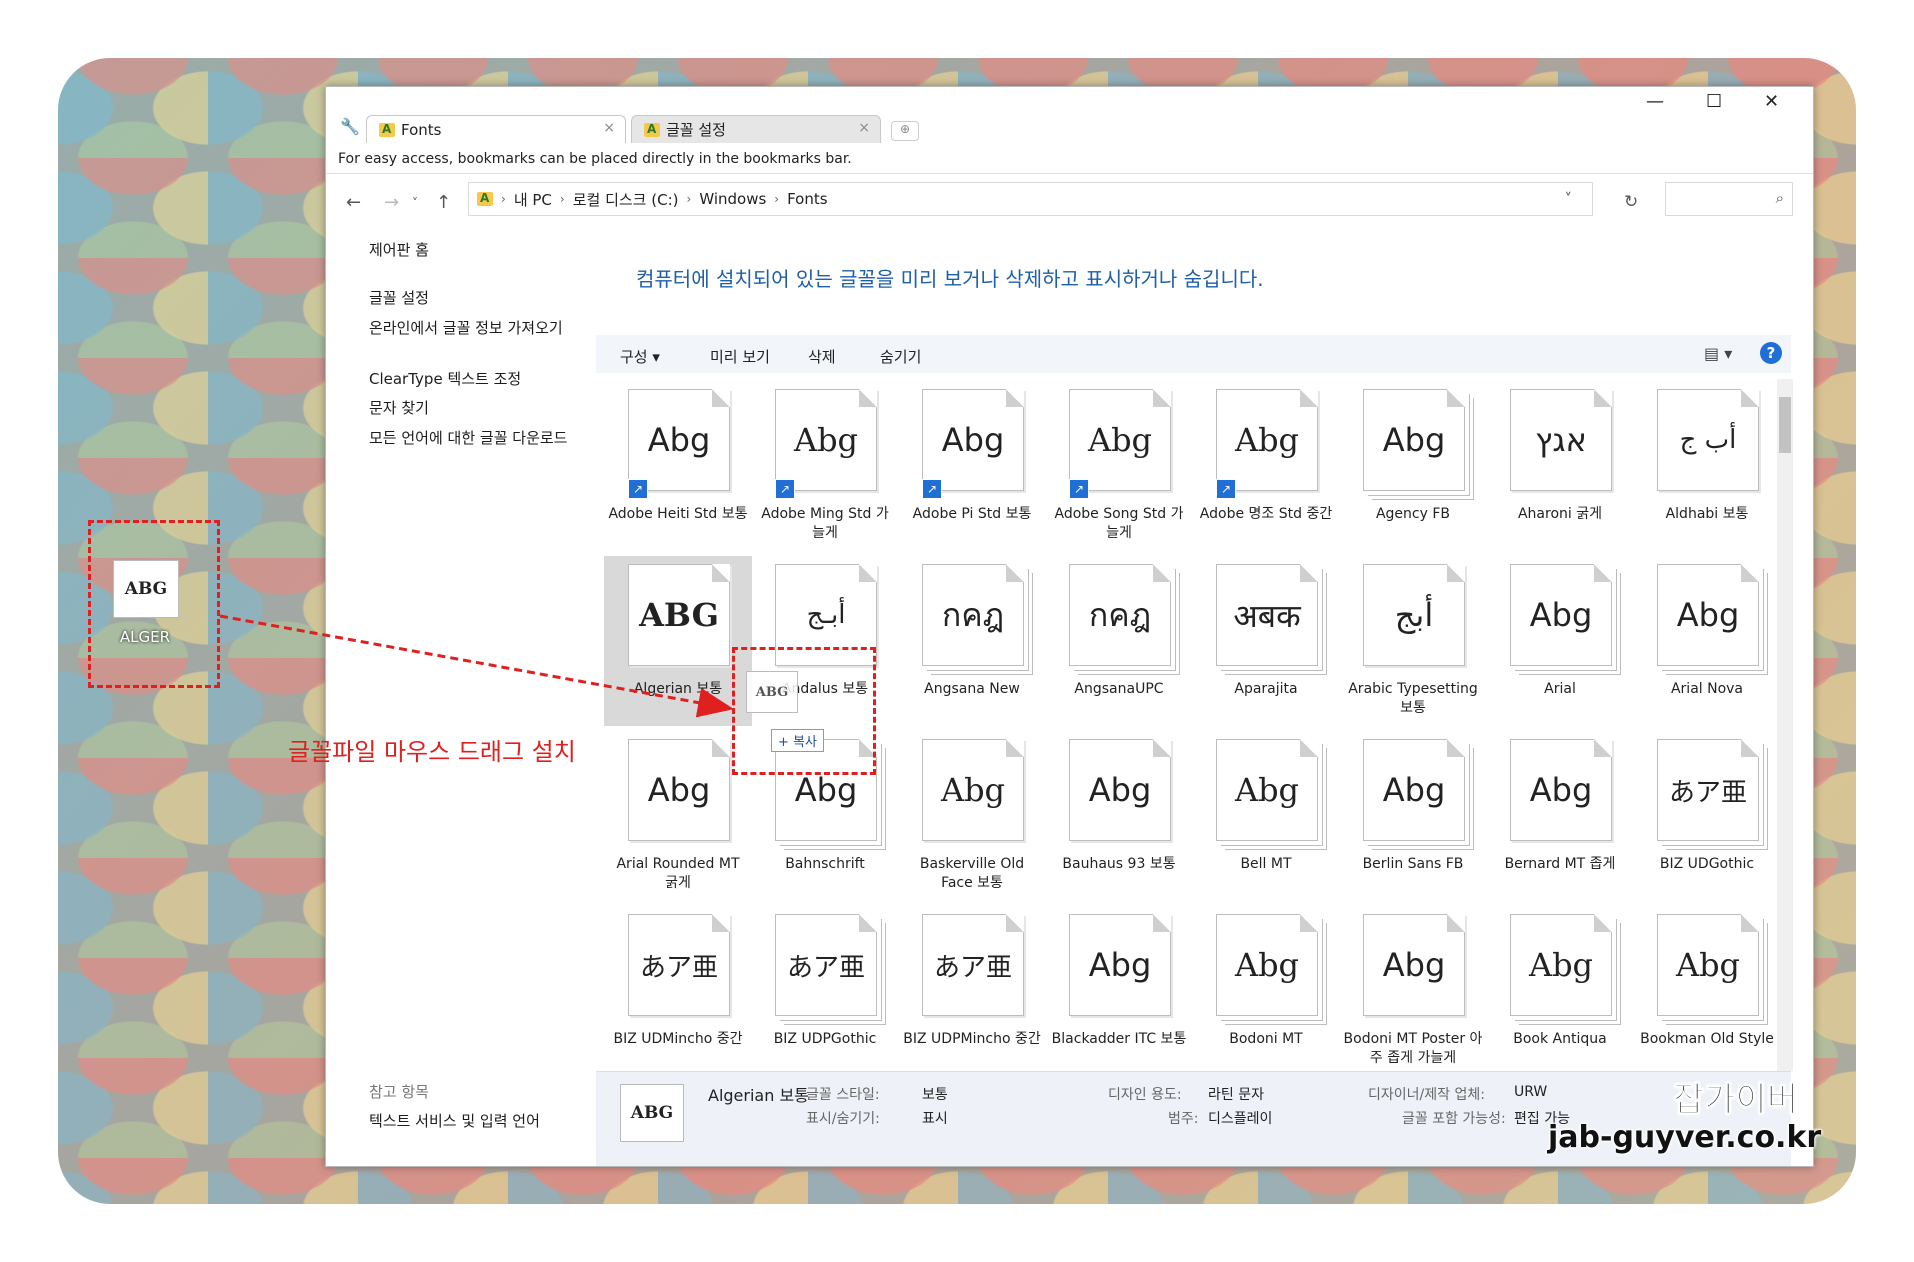 The height and width of the screenshot is (1262, 1914). Describe the element at coordinates (432, 752) in the screenshot. I see `annotation-caption: 글꼴파일 마우스 드래그 설치` at that location.